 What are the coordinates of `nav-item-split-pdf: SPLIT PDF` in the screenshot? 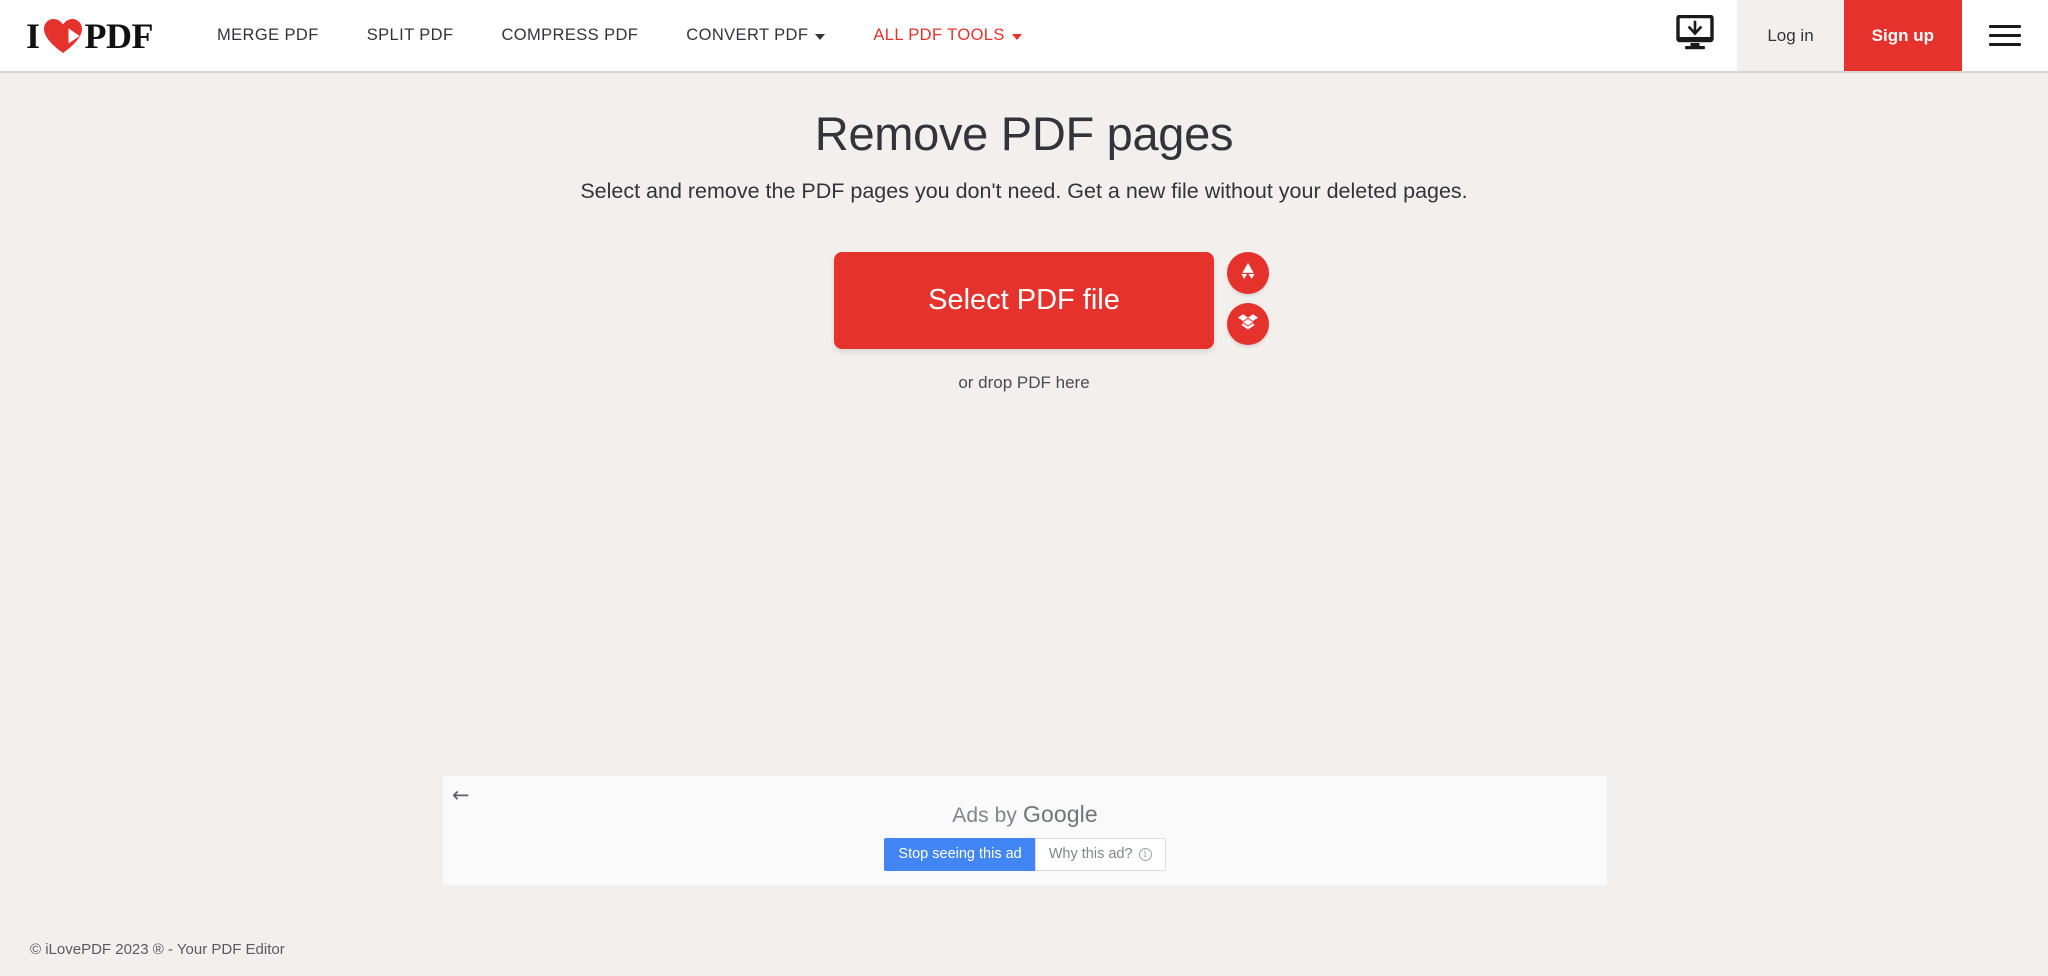 It's located at (410, 35).